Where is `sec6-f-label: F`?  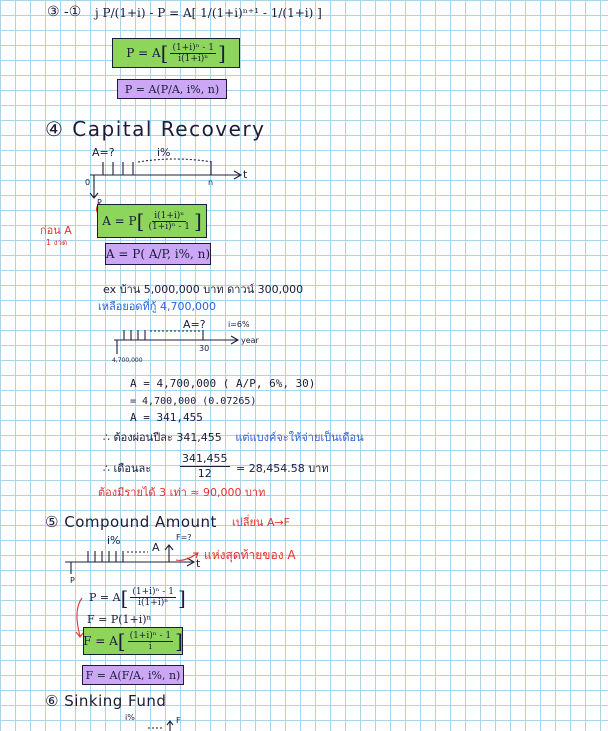 sec6-f-label: F is located at coordinates (178, 720).